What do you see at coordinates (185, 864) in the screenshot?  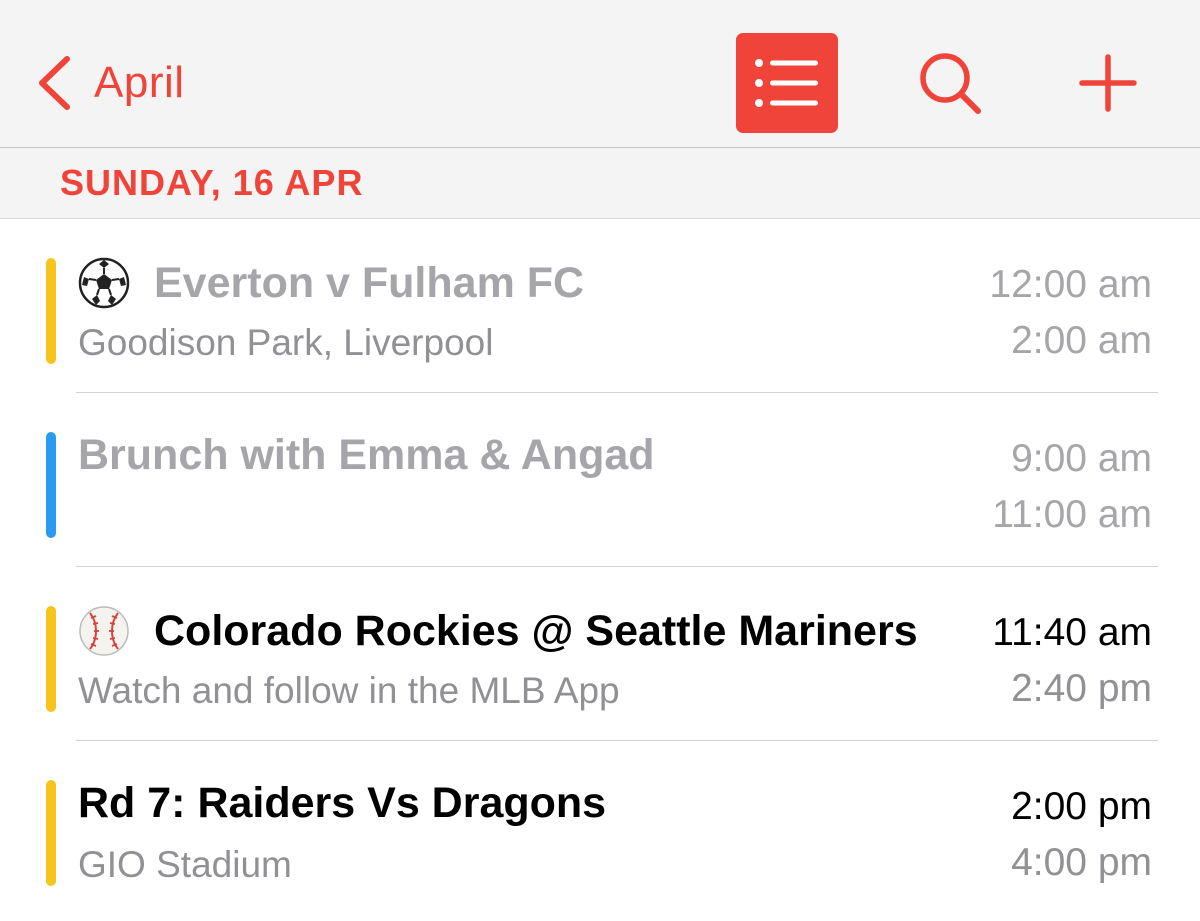 I see `event-location: GIO Stadium` at bounding box center [185, 864].